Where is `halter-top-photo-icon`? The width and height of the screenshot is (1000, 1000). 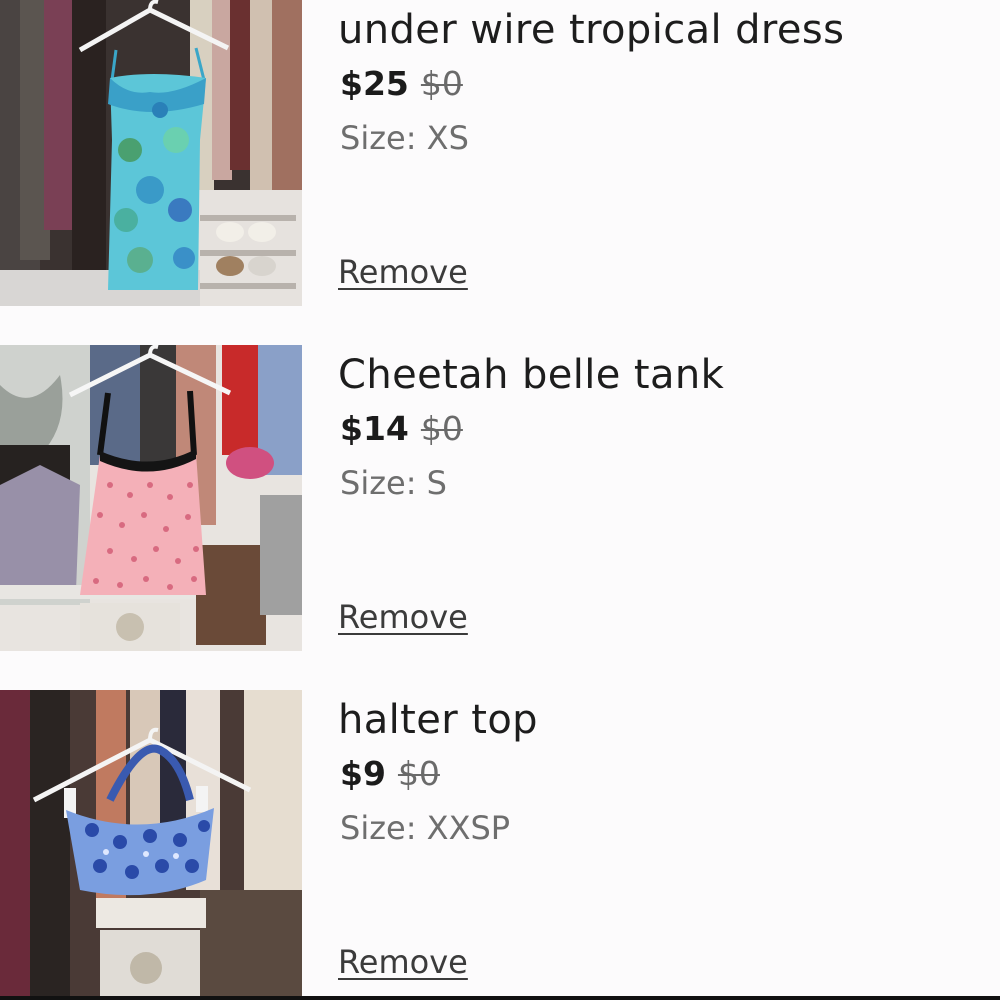 halter-top-photo-icon is located at coordinates (151, 843).